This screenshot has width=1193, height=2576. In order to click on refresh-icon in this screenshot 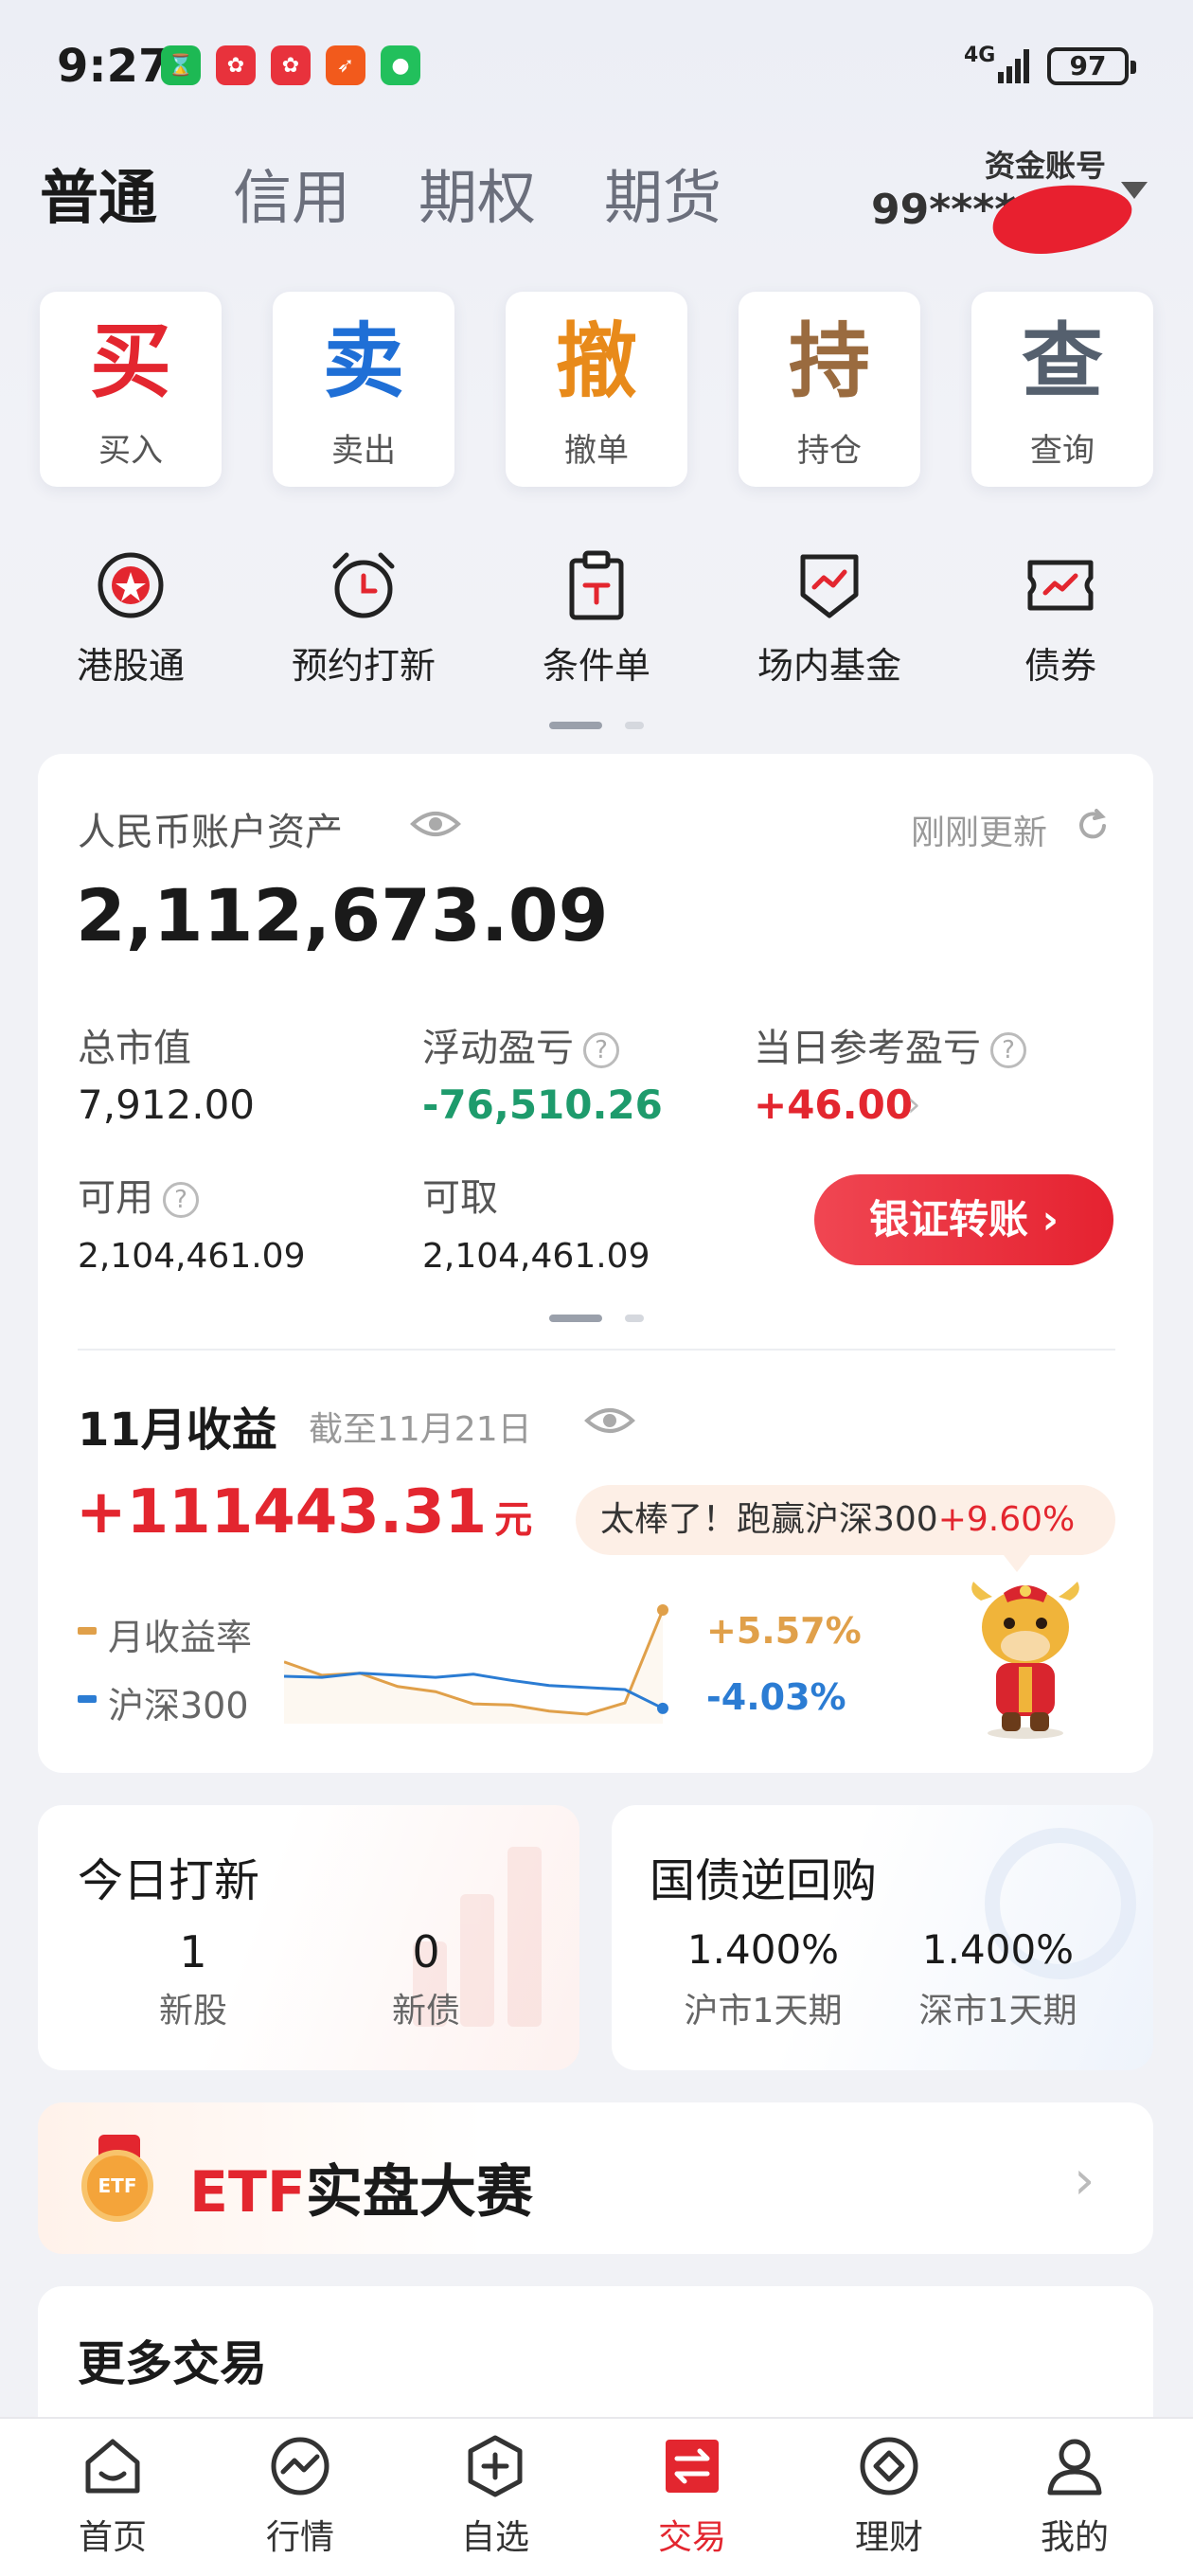, I will do `click(1093, 826)`.